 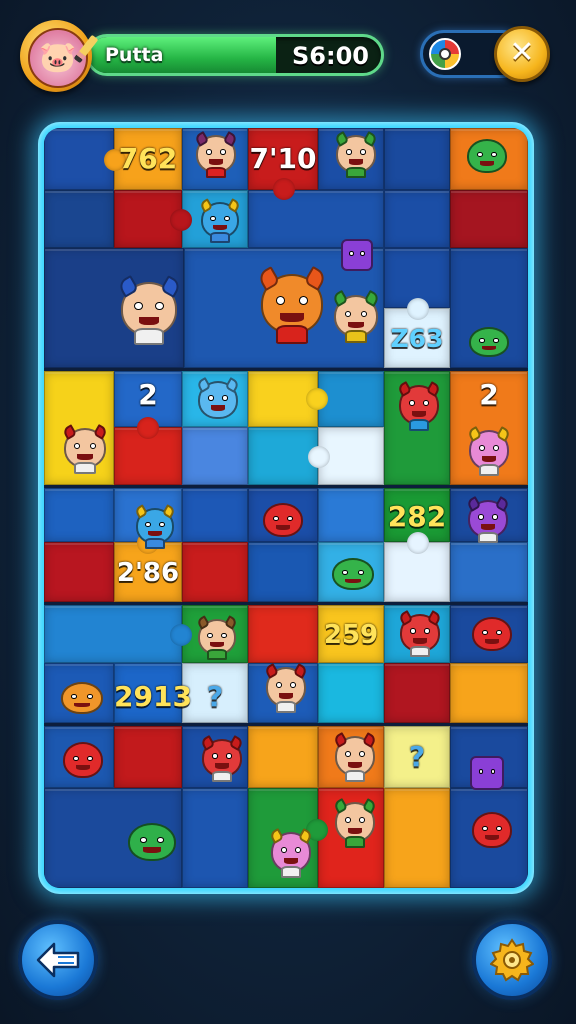 I want to click on close-button: ✕, so click(x=522, y=54).